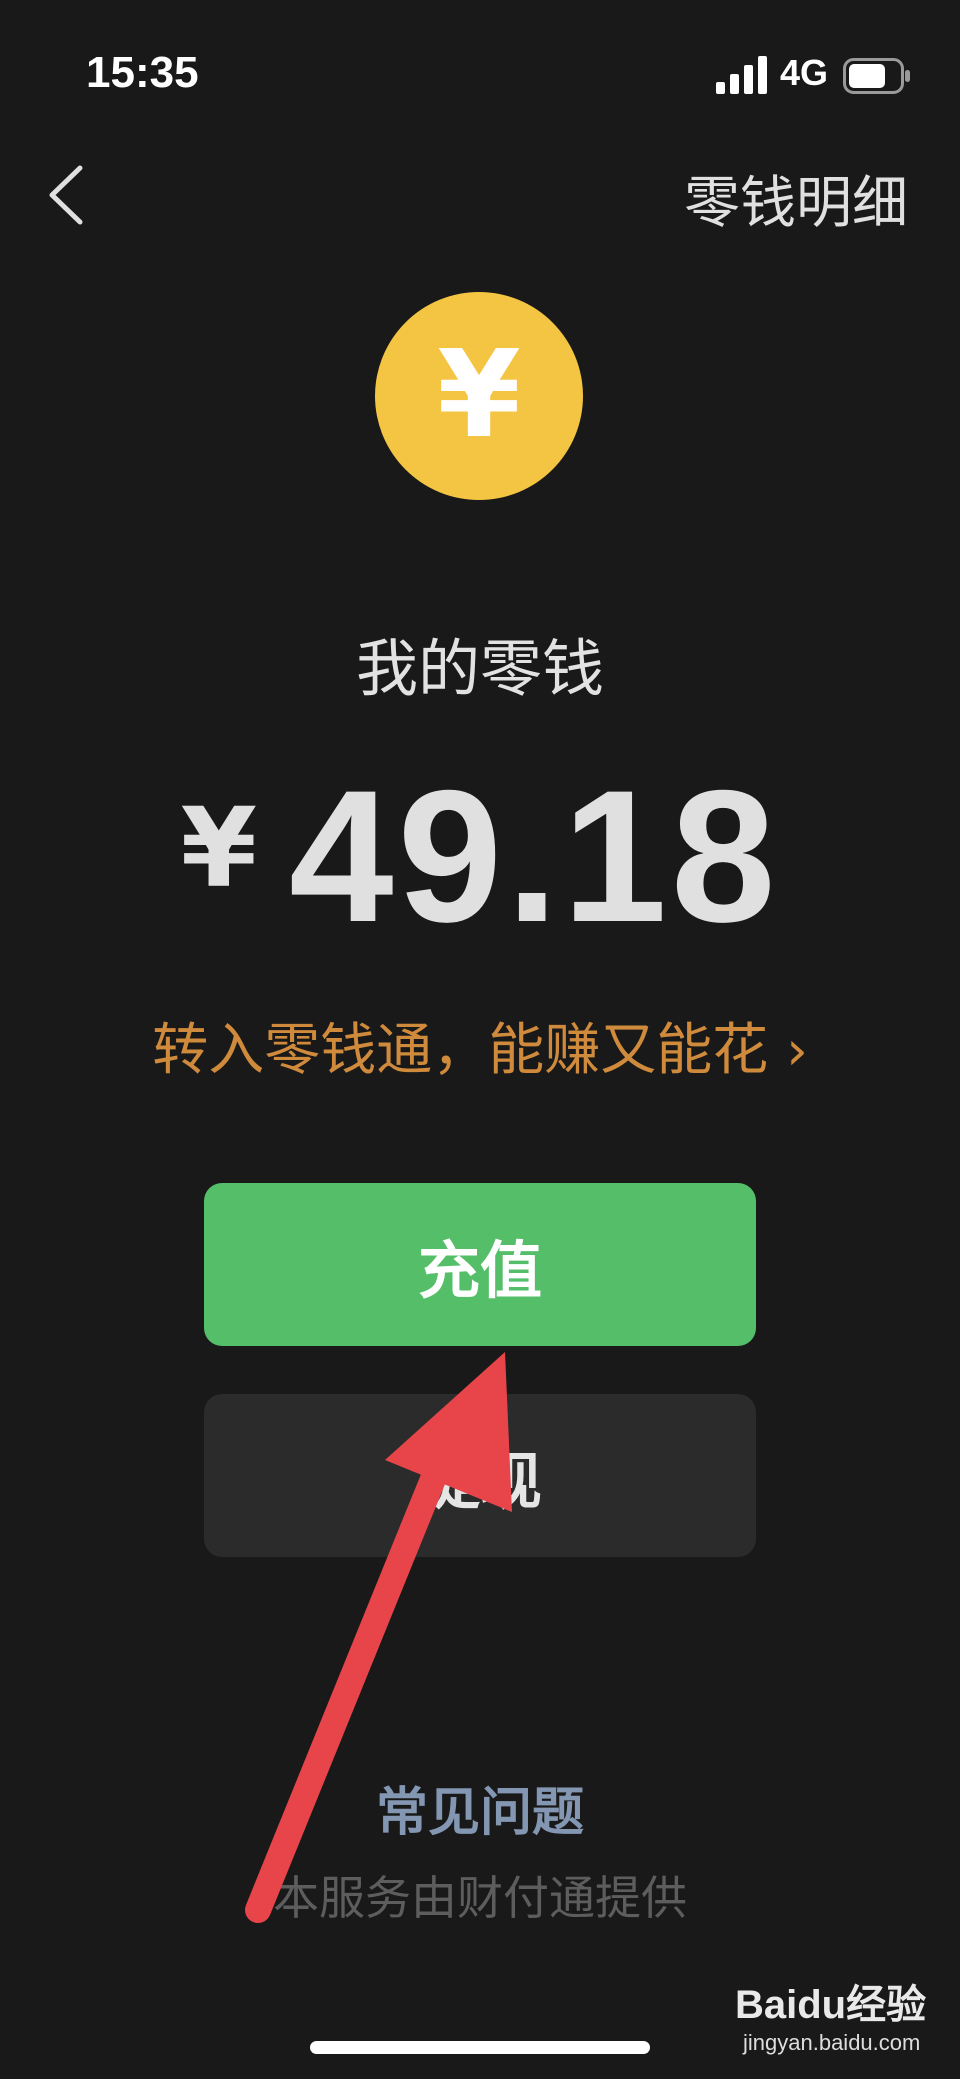 The height and width of the screenshot is (2079, 960). I want to click on network-type-label: 4G, so click(804, 72).